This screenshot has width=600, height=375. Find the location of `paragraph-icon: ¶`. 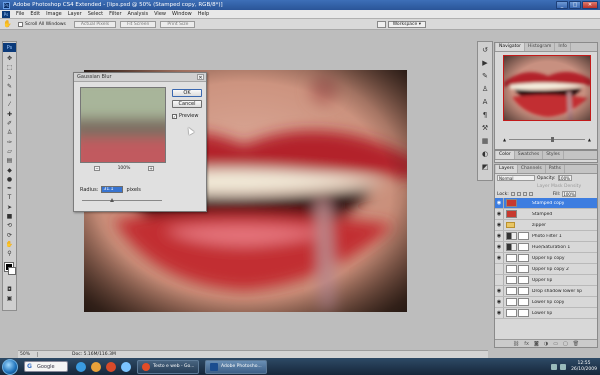

paragraph-icon: ¶ is located at coordinates (485, 115).